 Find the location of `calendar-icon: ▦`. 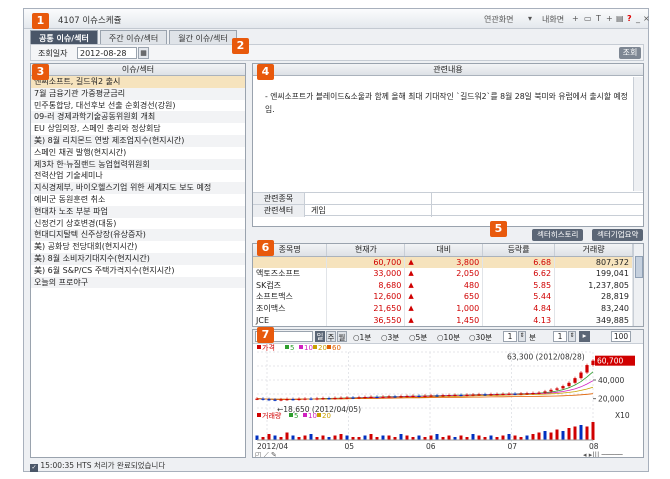

calendar-icon: ▦ is located at coordinates (143, 53).